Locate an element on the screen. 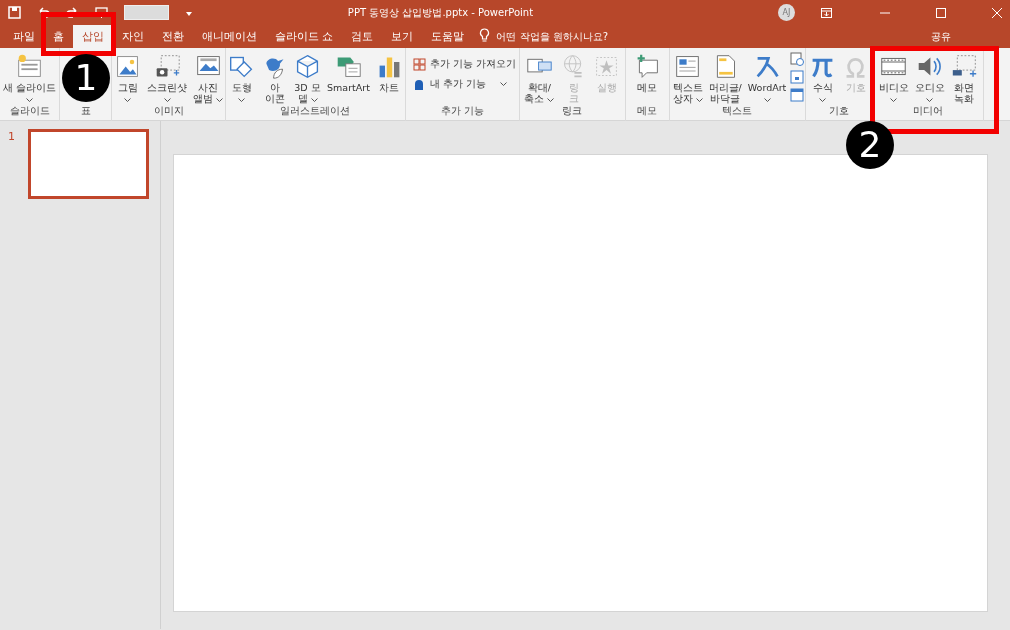 Image resolution: width=1010 pixels, height=630 pixels. window-title: PPT 동영상 삽입방법.pptx - PowerPoint is located at coordinates (440, 13).